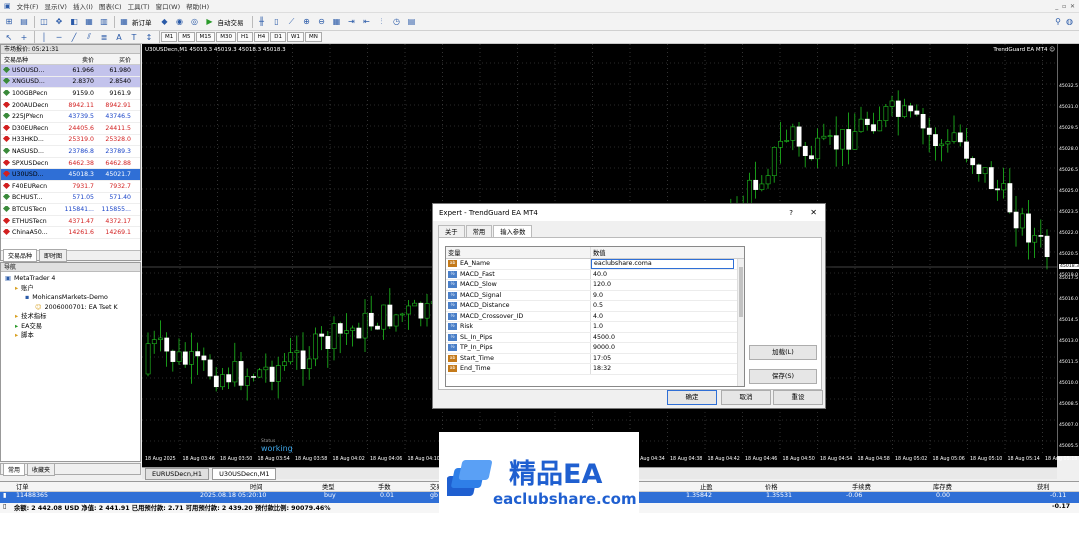  Describe the element at coordinates (74, 22) in the screenshot. I see `navigator-icon: ◧` at that location.